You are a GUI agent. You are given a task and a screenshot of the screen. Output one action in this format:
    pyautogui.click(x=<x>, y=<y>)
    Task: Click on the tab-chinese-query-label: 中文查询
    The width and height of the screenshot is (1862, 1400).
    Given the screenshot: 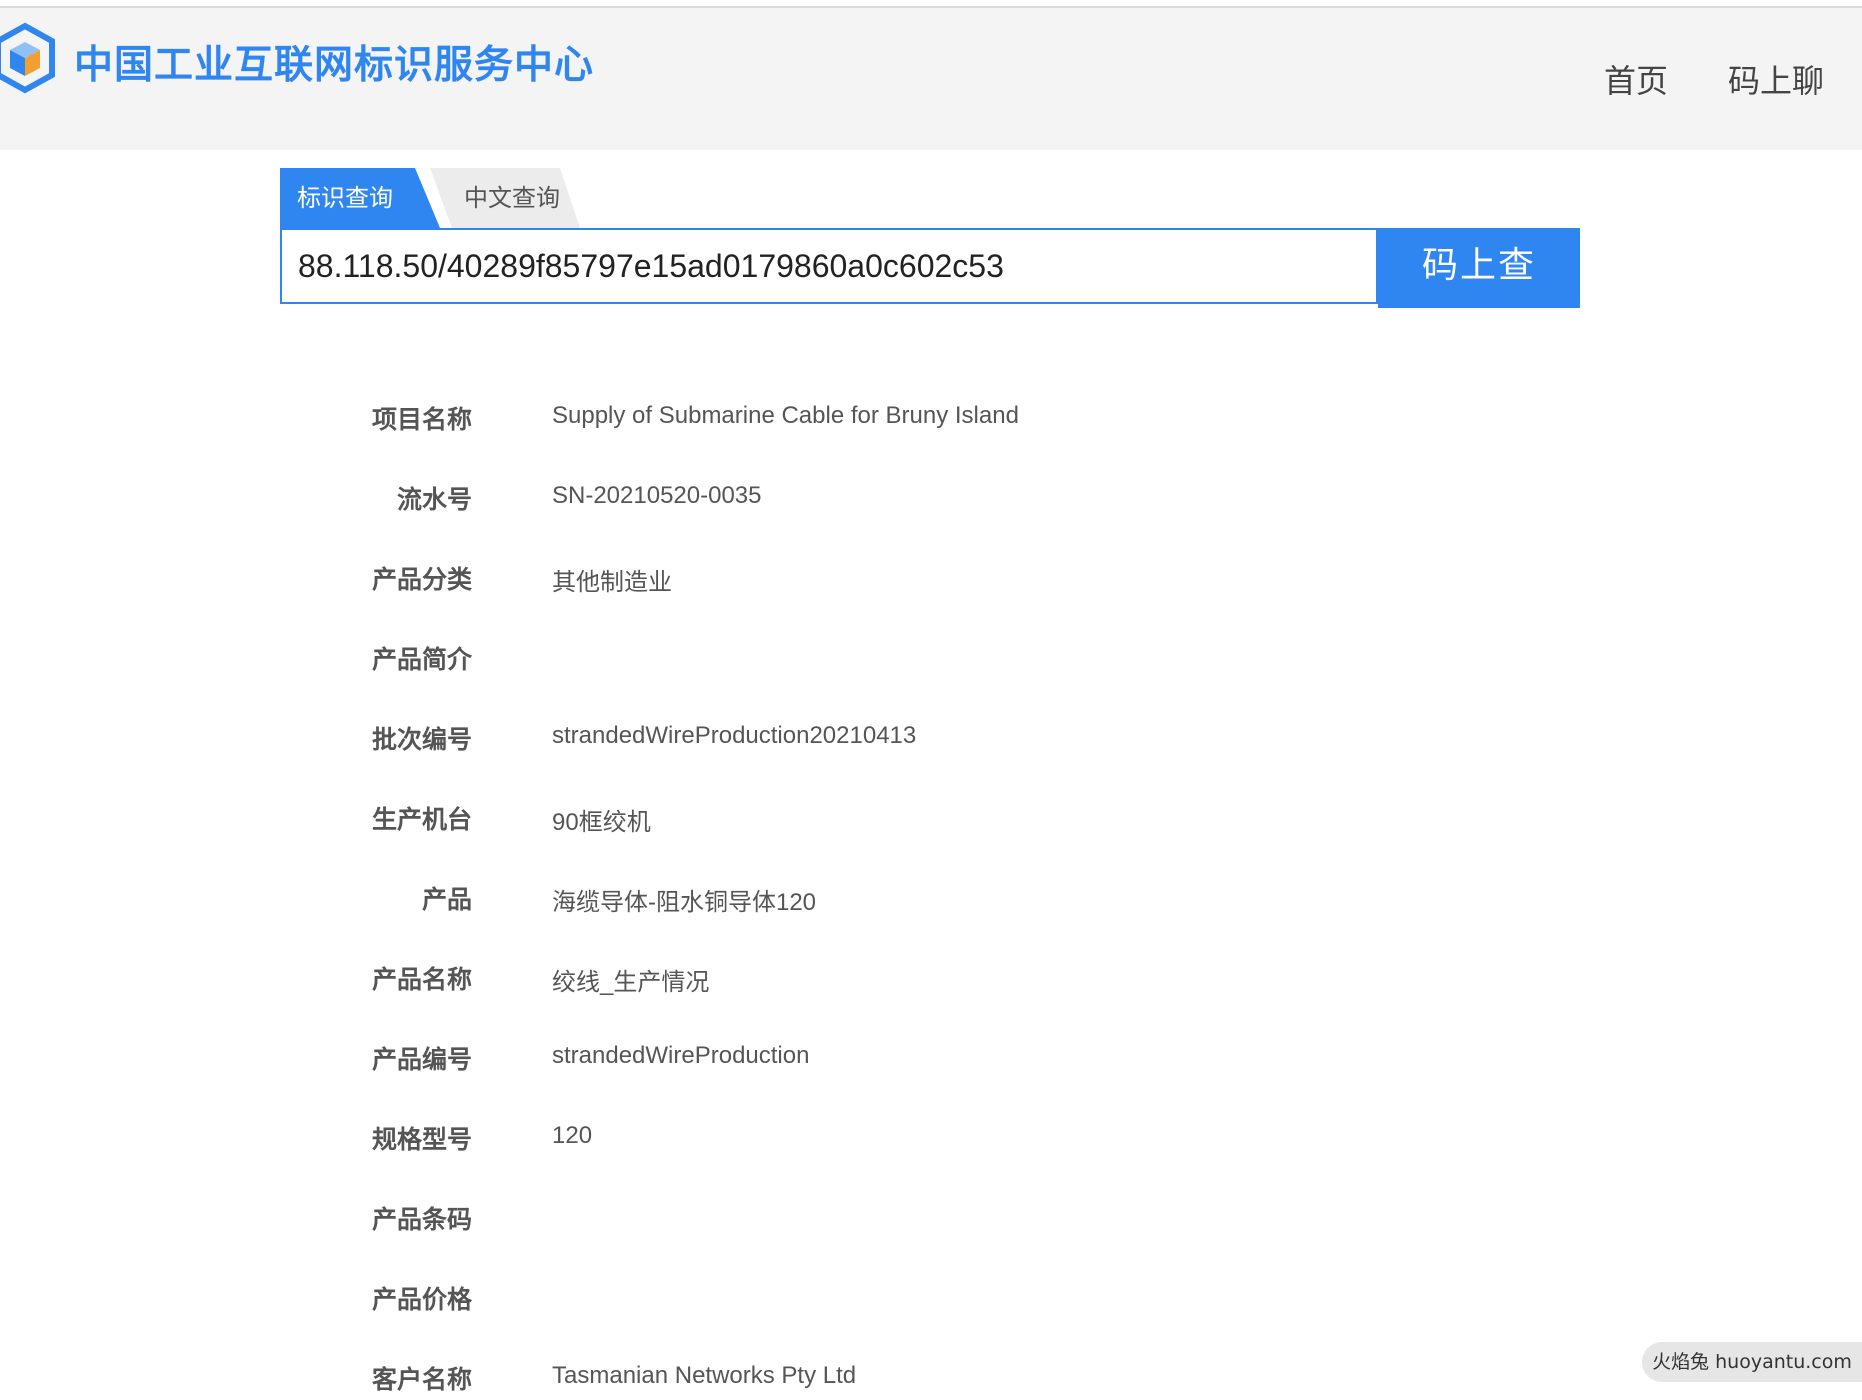 What is the action you would take?
    pyautogui.click(x=512, y=198)
    